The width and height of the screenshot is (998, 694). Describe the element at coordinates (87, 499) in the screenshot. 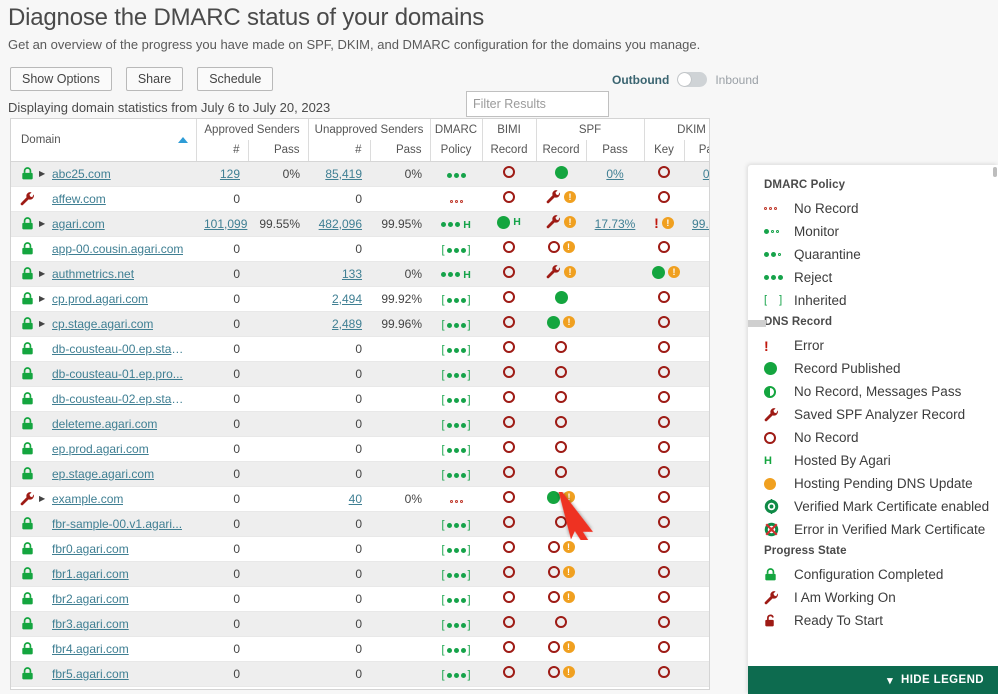

I see `domain-link: example.com` at that location.